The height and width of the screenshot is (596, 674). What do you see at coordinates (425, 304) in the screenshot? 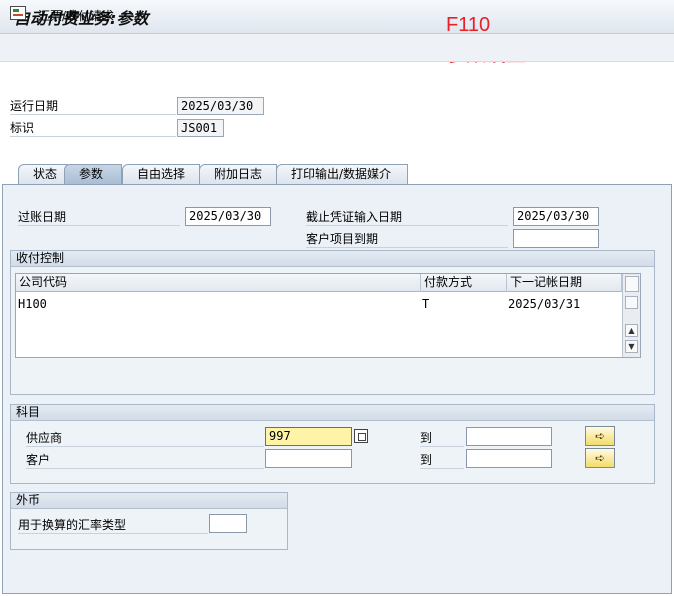
I see `cell-payment-method: T` at bounding box center [425, 304].